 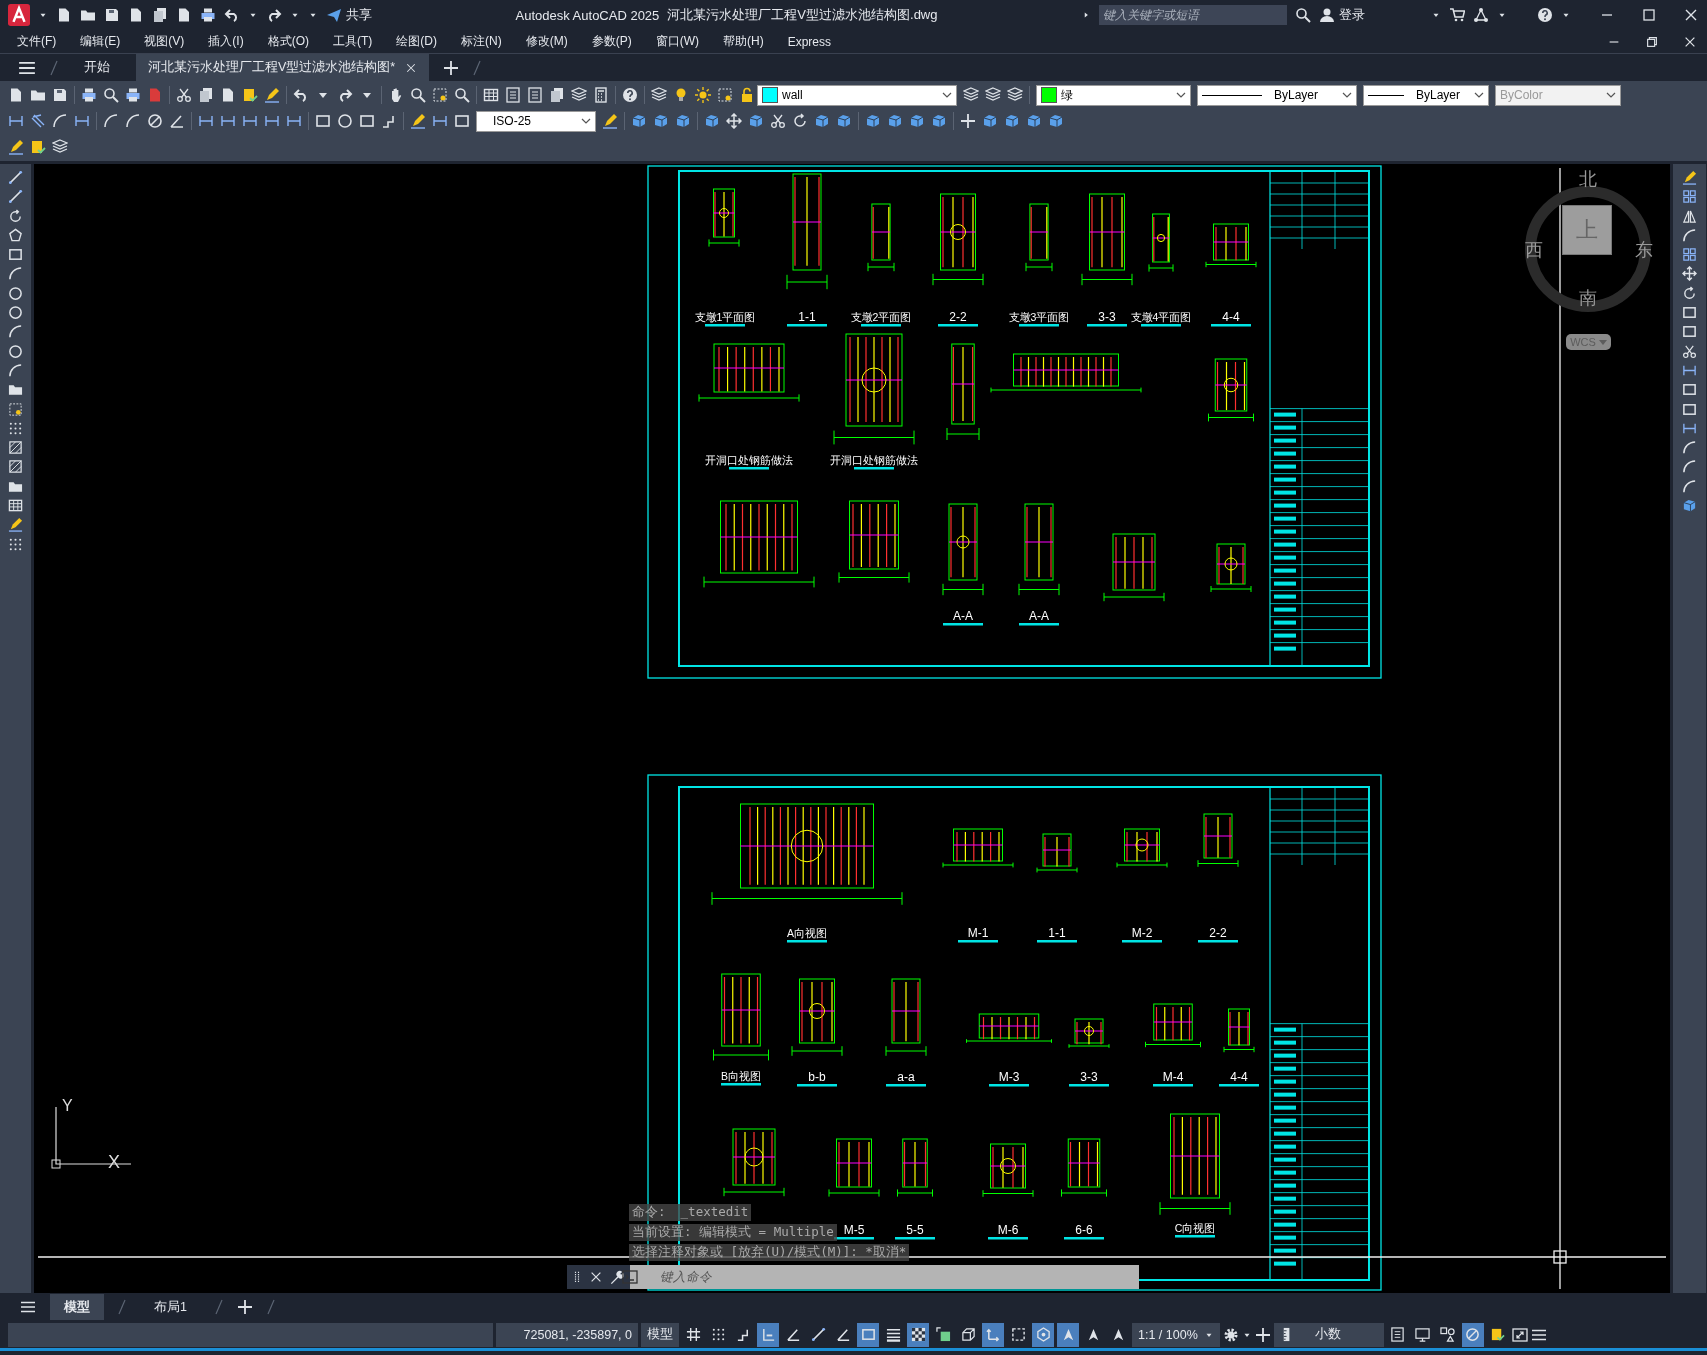 I want to click on menu-item: 插入(I), so click(x=226, y=41).